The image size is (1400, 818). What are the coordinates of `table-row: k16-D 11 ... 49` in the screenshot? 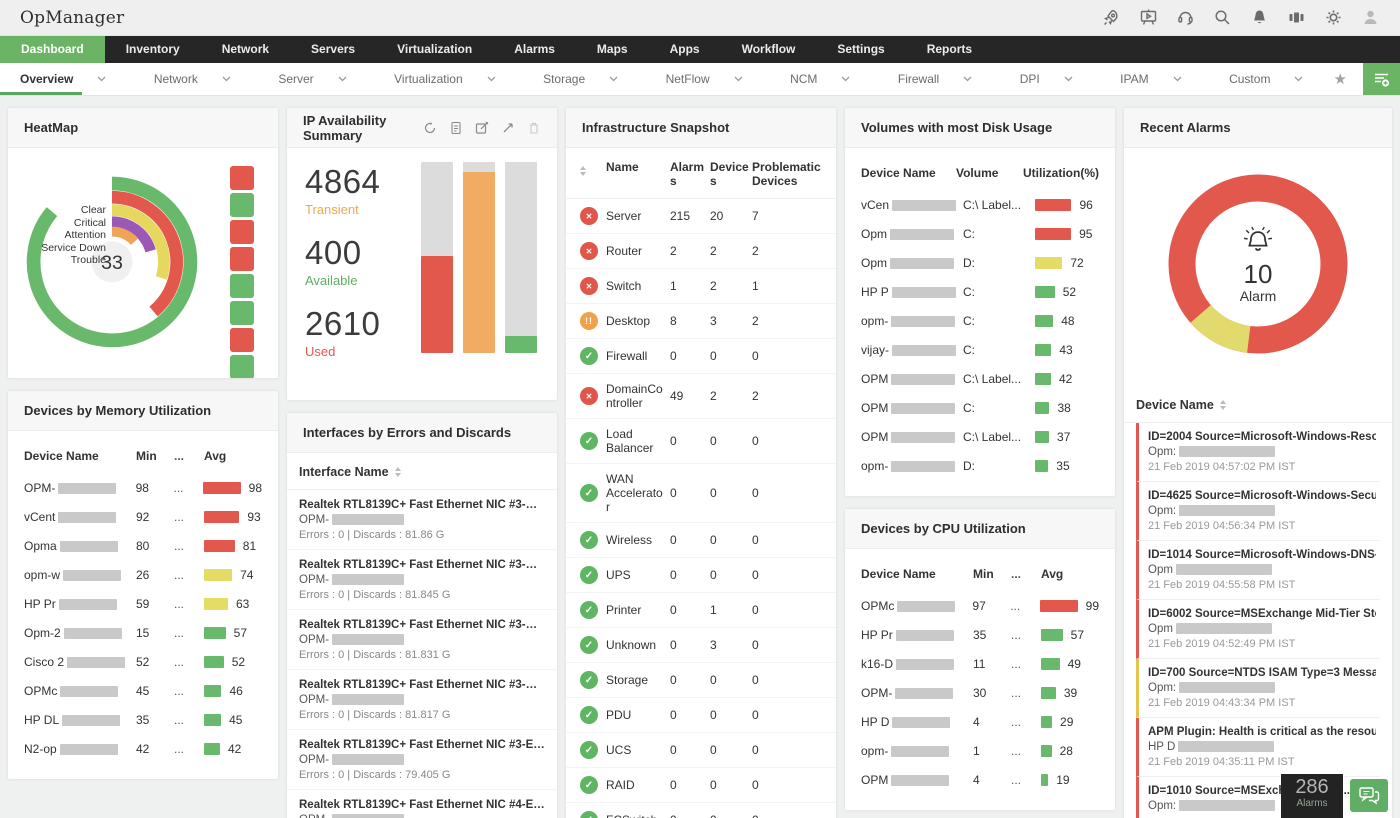 It's located at (980, 663).